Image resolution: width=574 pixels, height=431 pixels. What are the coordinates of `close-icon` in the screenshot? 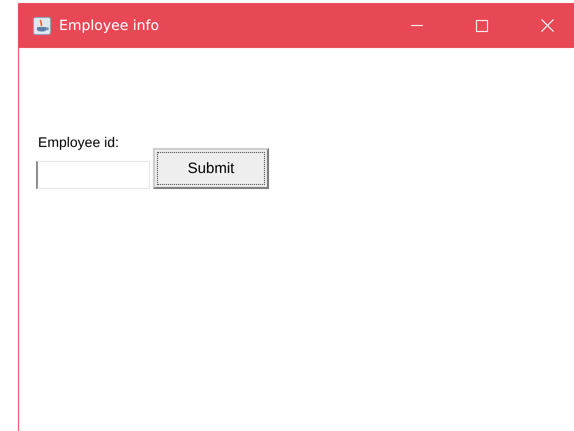 It's located at (547, 25).